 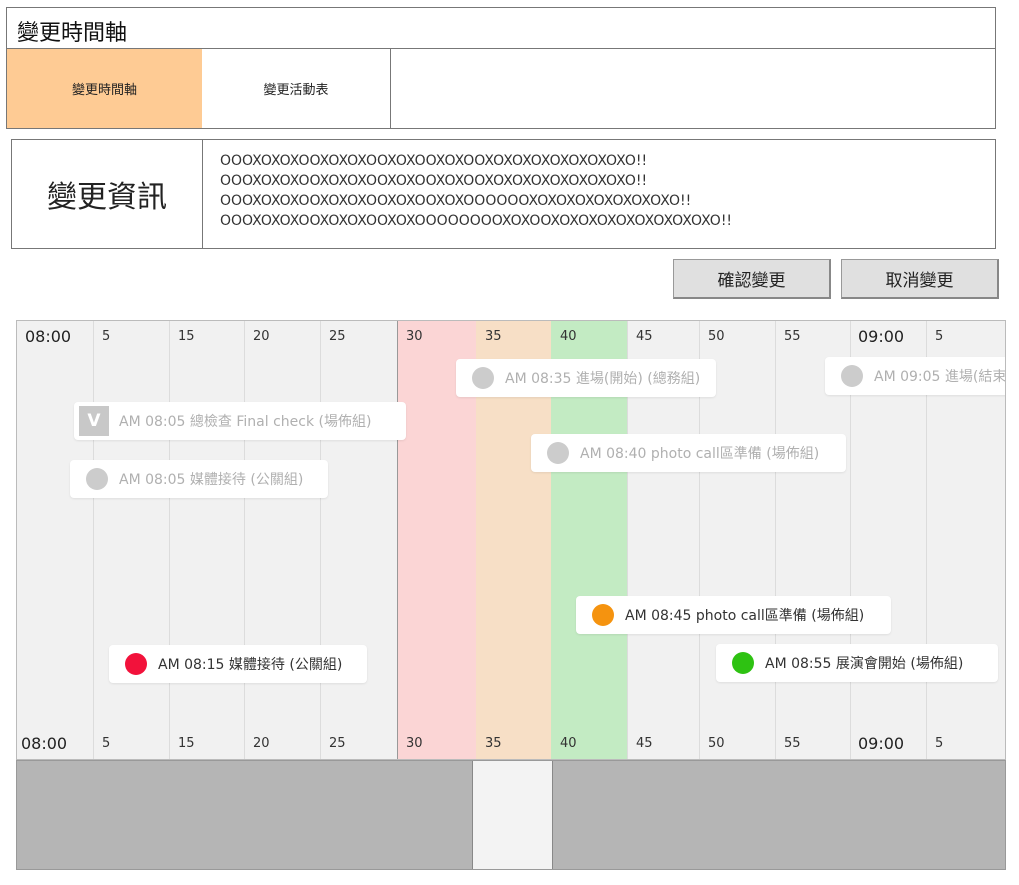 What do you see at coordinates (752, 279) in the screenshot?
I see `confirm-change-button: 確認變更` at bounding box center [752, 279].